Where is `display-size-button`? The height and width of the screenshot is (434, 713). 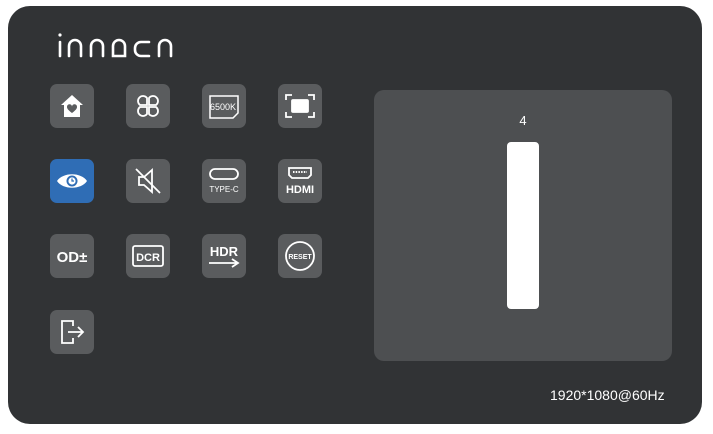 display-size-button is located at coordinates (300, 106).